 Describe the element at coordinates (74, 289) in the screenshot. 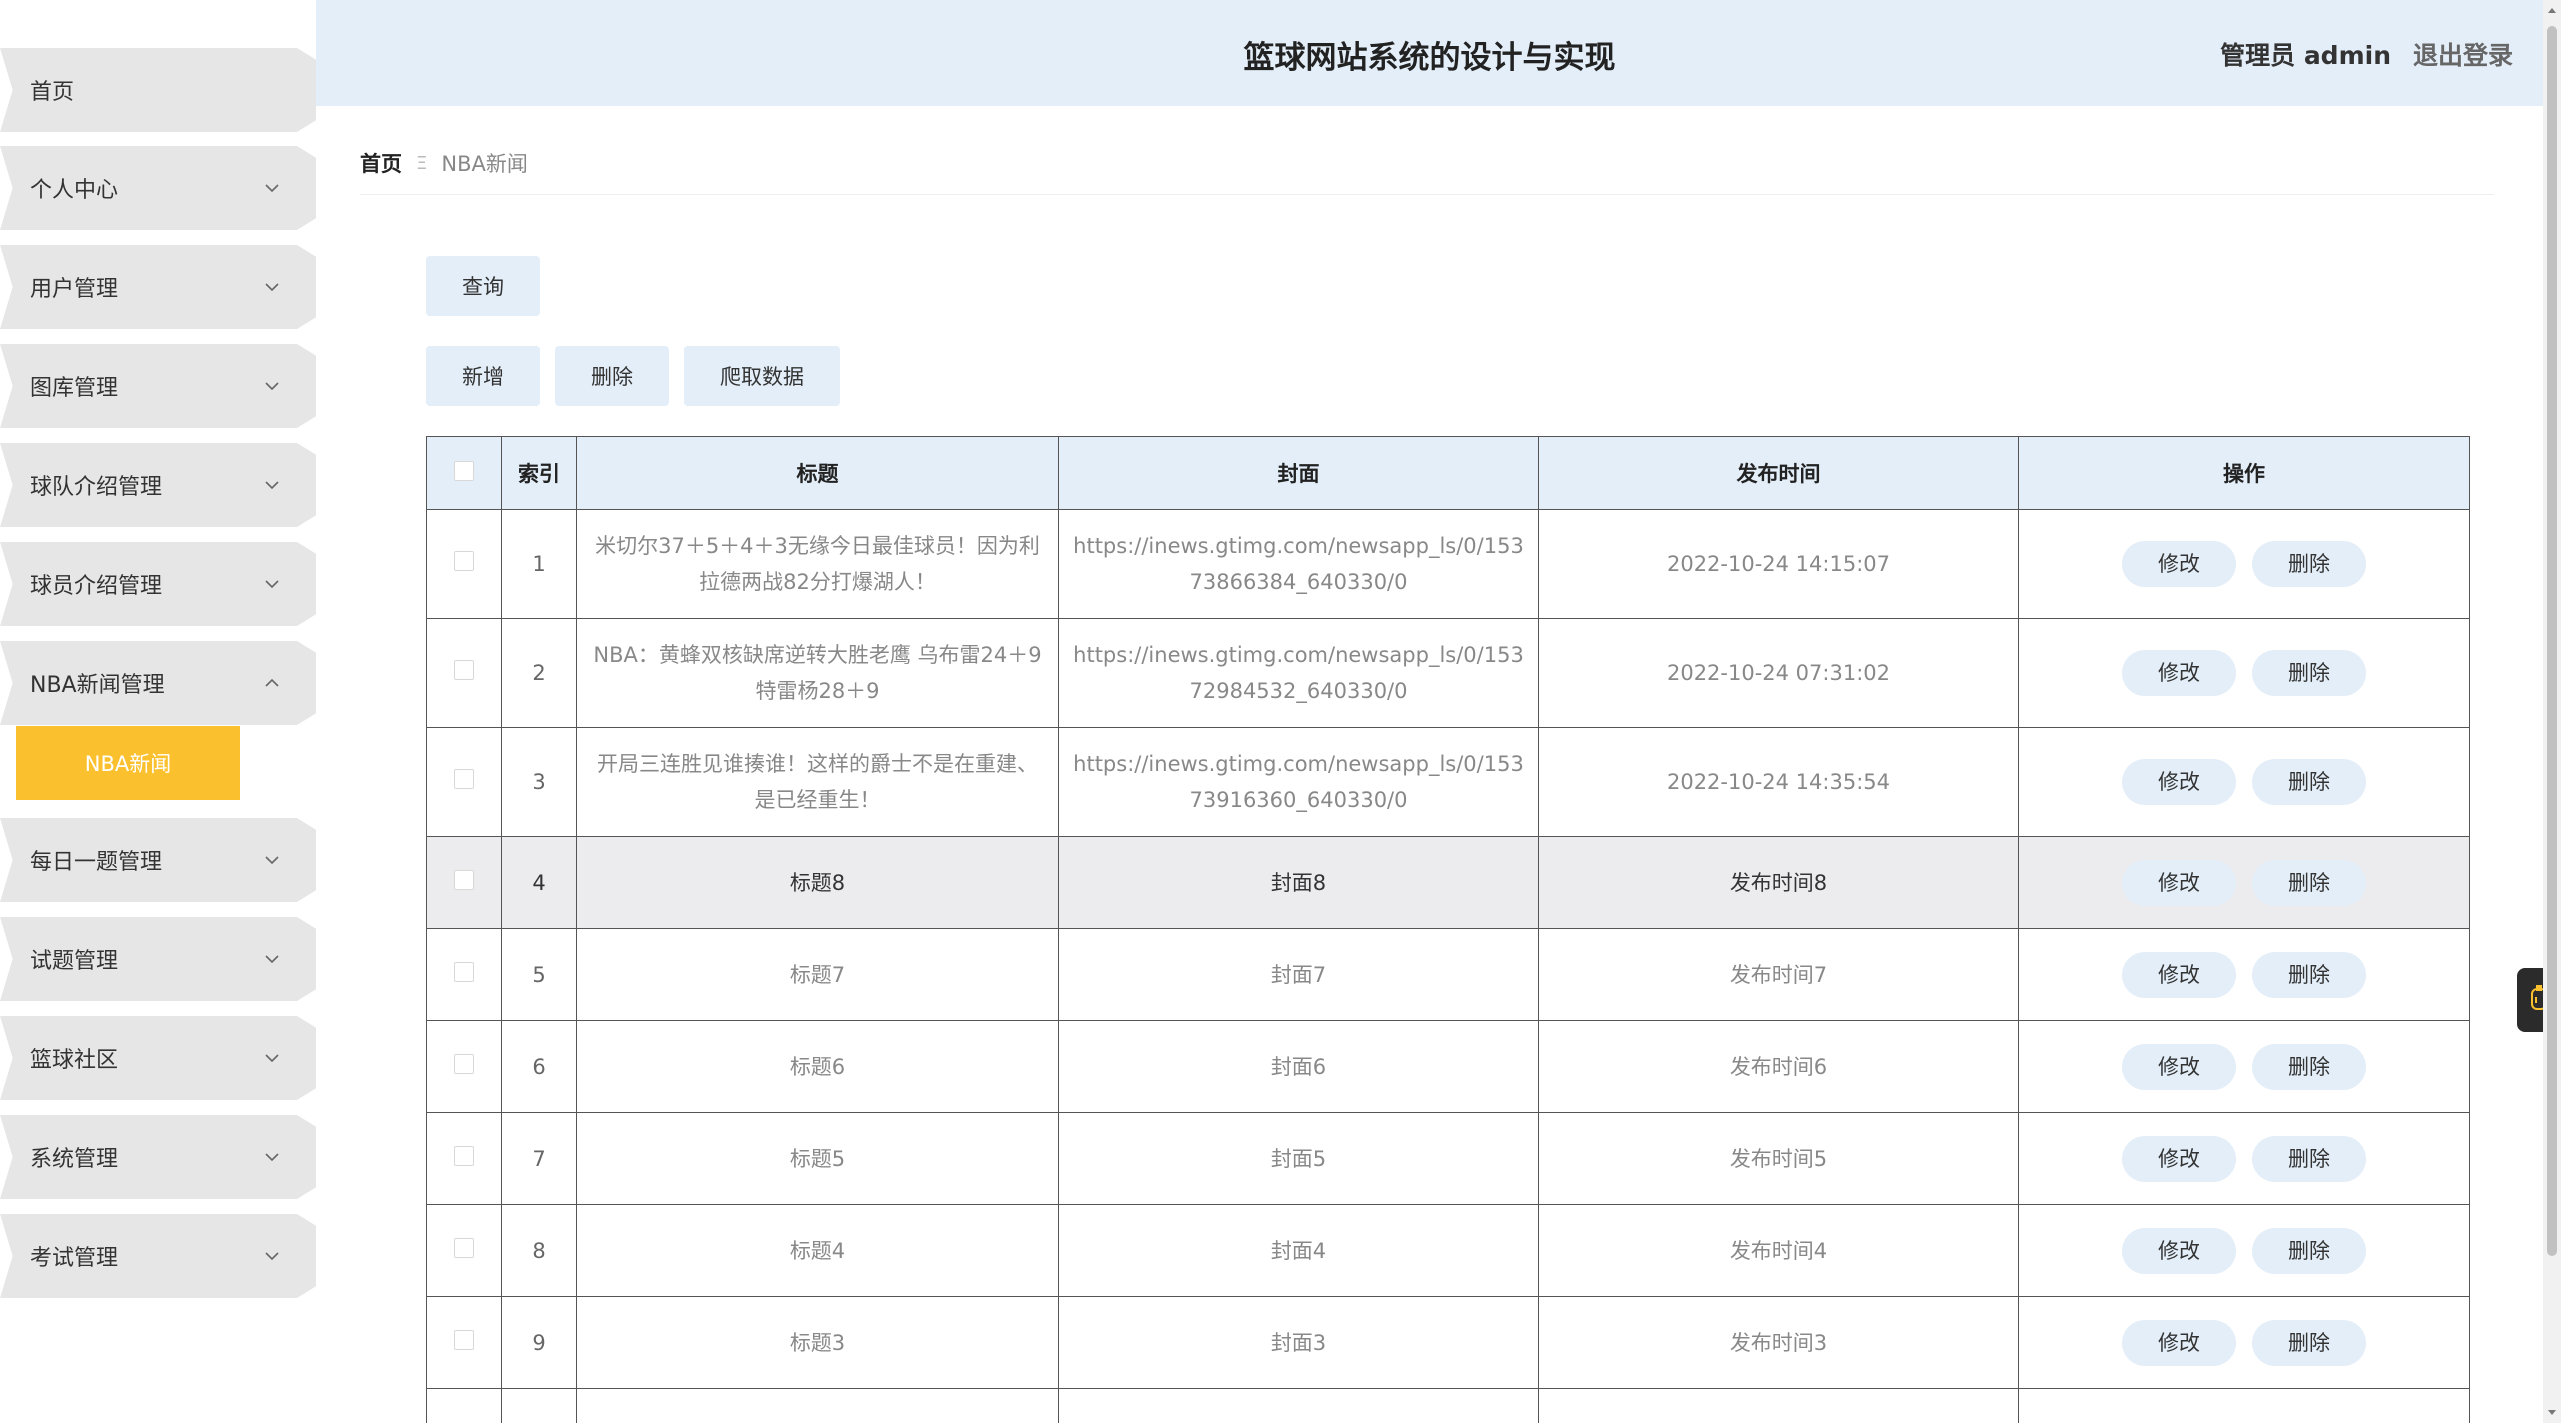

I see `sidebar-item-label: 用户管理` at that location.